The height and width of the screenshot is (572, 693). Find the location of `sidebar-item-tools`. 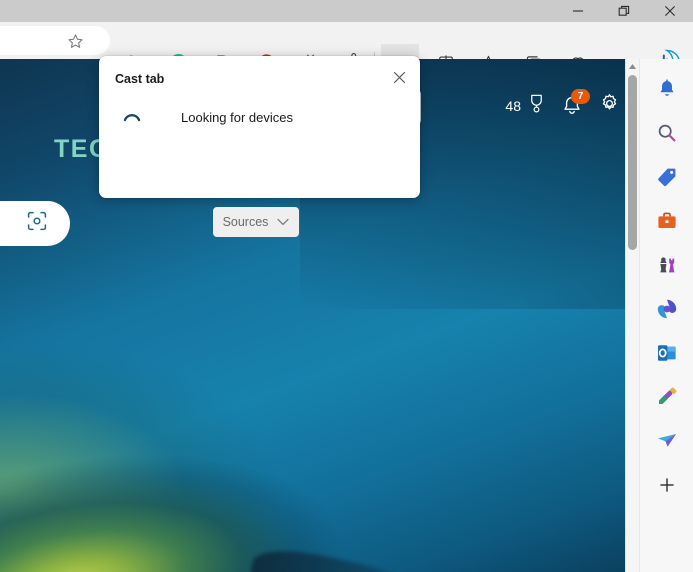

sidebar-item-tools is located at coordinates (667, 221).